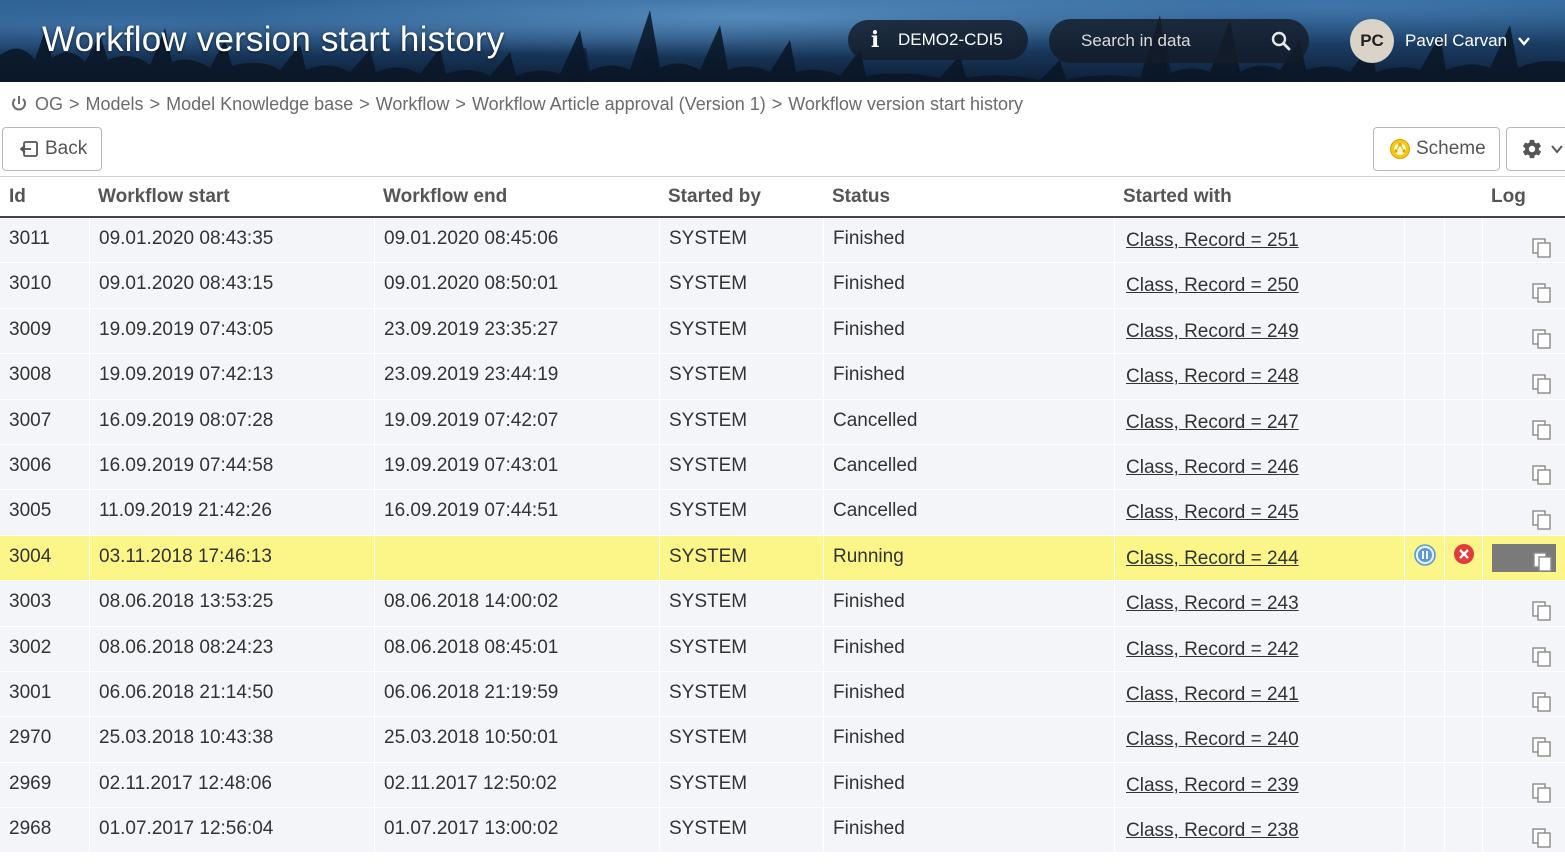 The image size is (1565, 865). I want to click on search-input, so click(1171, 41).